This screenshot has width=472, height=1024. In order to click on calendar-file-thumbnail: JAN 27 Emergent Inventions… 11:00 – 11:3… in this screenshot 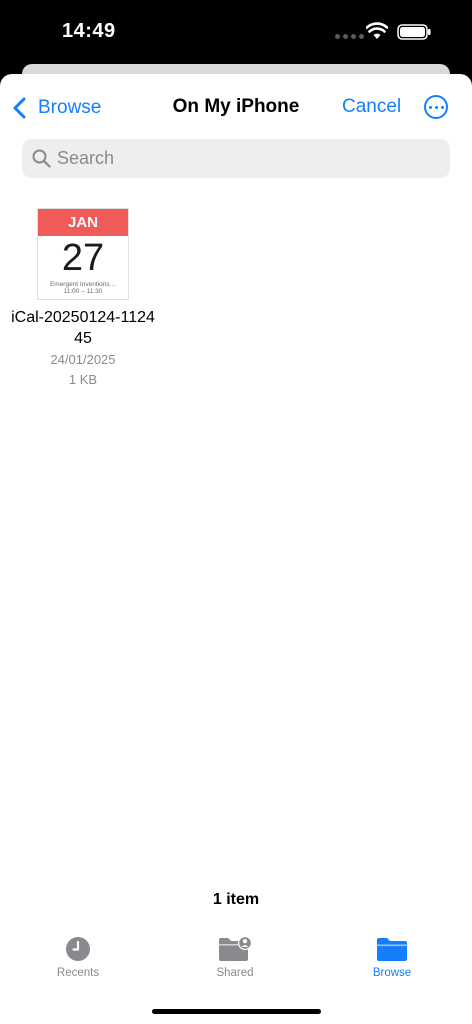, I will do `click(83, 254)`.